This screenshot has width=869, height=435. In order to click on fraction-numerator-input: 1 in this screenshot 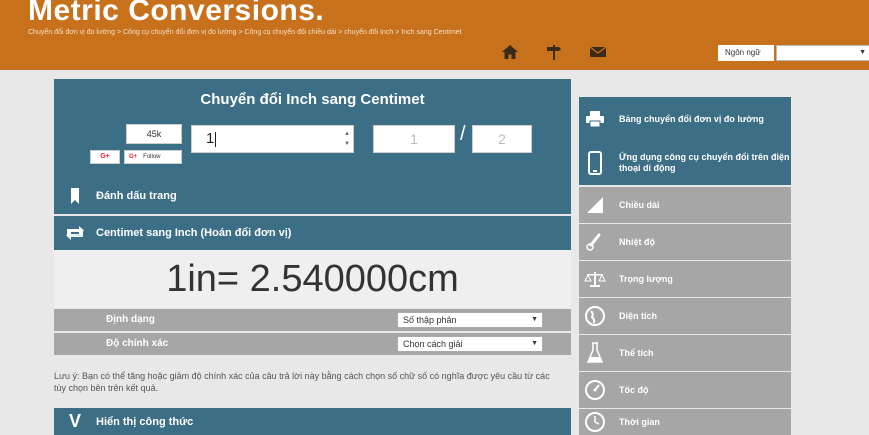, I will do `click(414, 139)`.